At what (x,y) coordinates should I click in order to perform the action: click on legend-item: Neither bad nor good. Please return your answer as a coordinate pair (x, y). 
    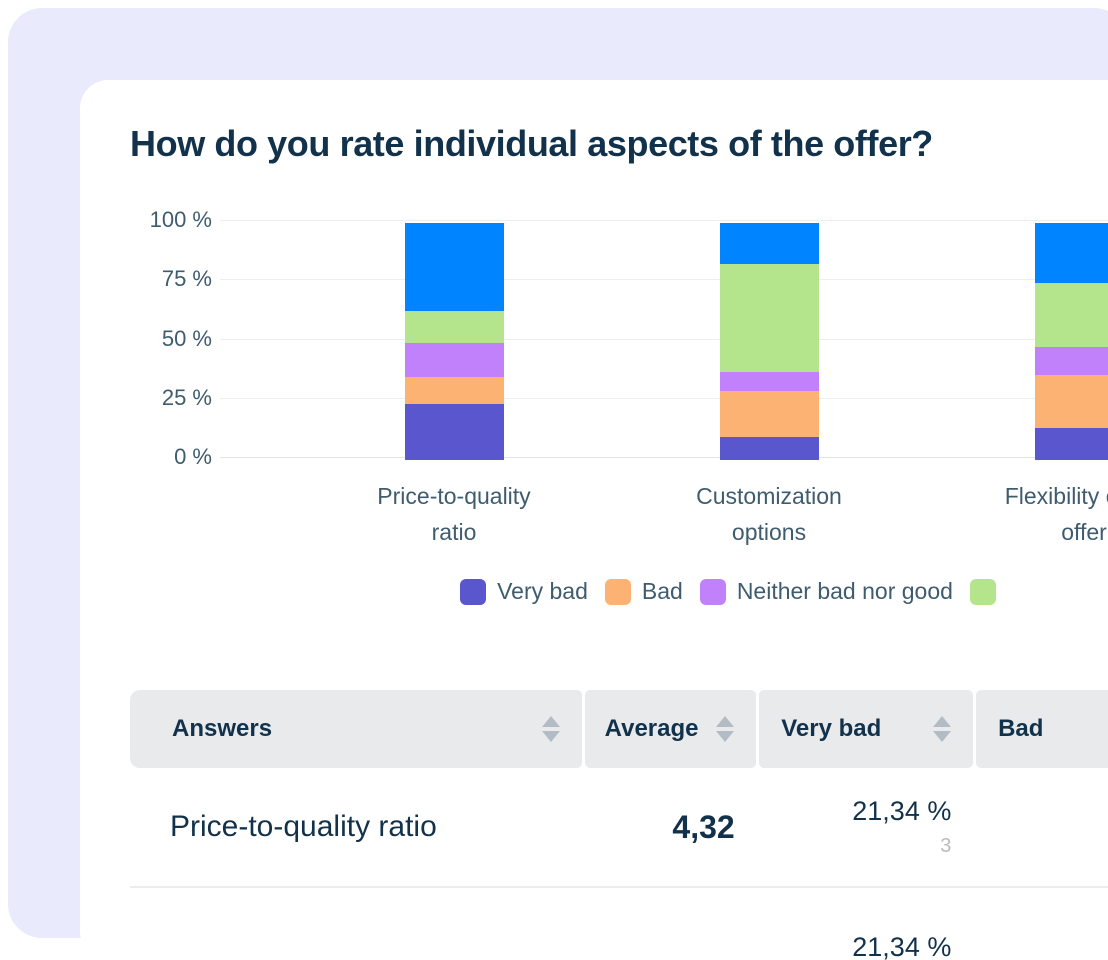
    Looking at the image, I should click on (826, 591).